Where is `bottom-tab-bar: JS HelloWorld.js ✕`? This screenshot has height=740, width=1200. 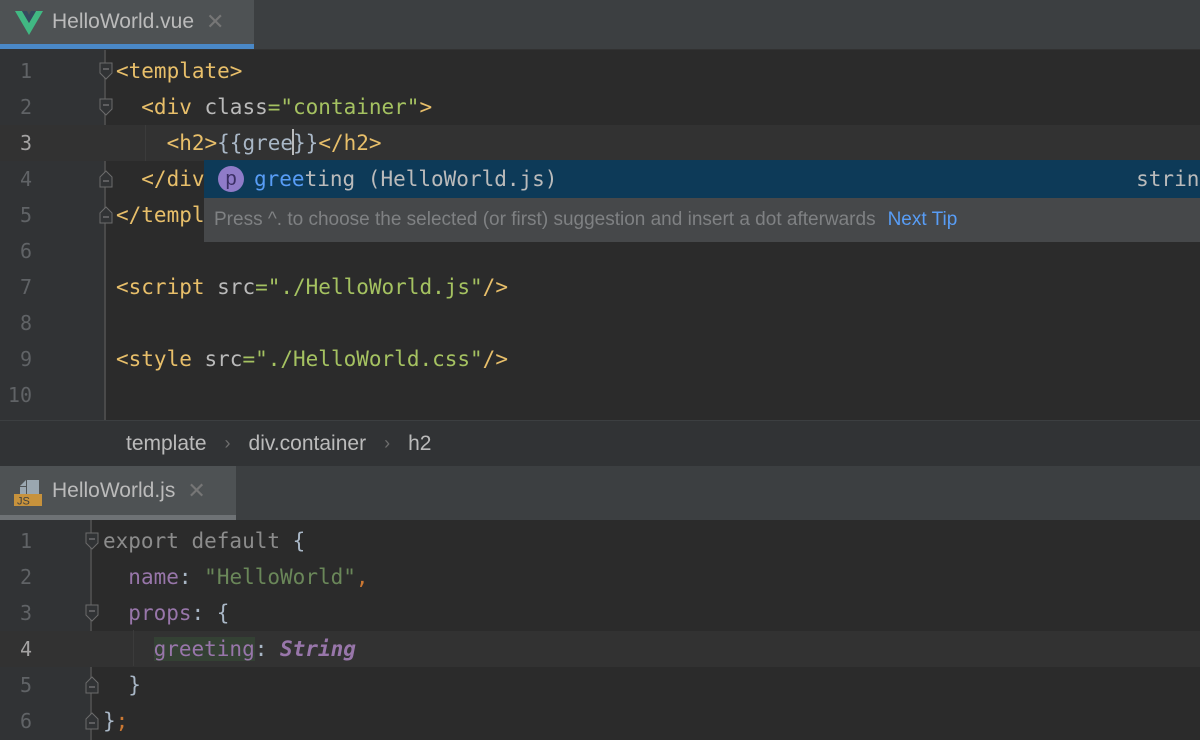 bottom-tab-bar: JS HelloWorld.js ✕ is located at coordinates (600, 493).